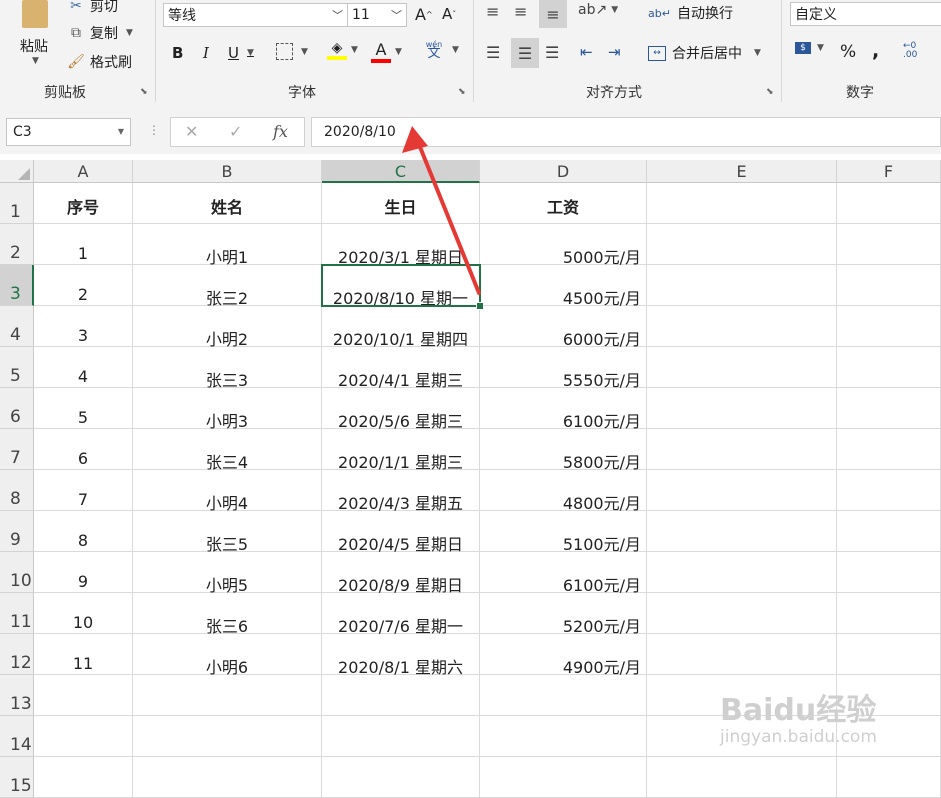 The width and height of the screenshot is (941, 798). I want to click on cell-b5: 张三3, so click(227, 368).